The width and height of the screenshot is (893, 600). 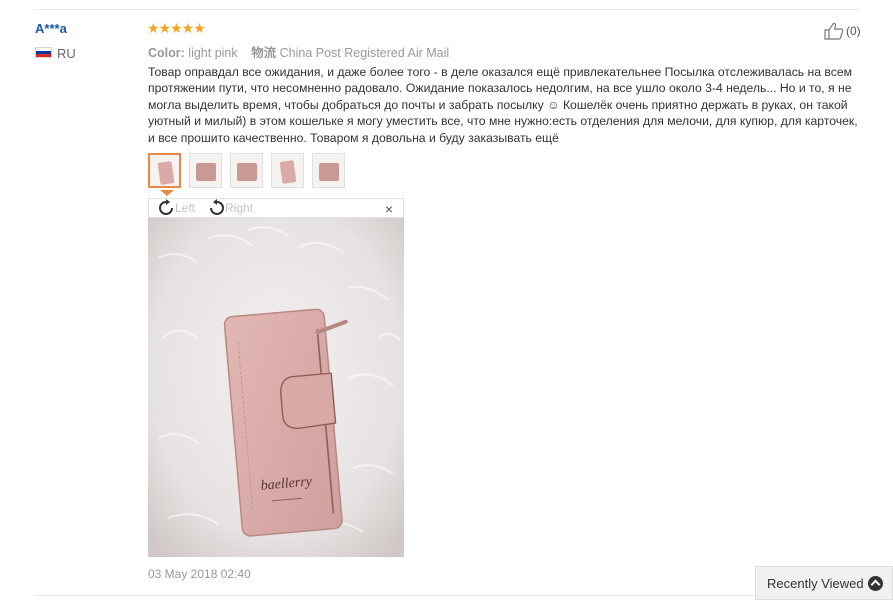 What do you see at coordinates (815, 583) in the screenshot?
I see `recently-viewed-label: Recently Viewed` at bounding box center [815, 583].